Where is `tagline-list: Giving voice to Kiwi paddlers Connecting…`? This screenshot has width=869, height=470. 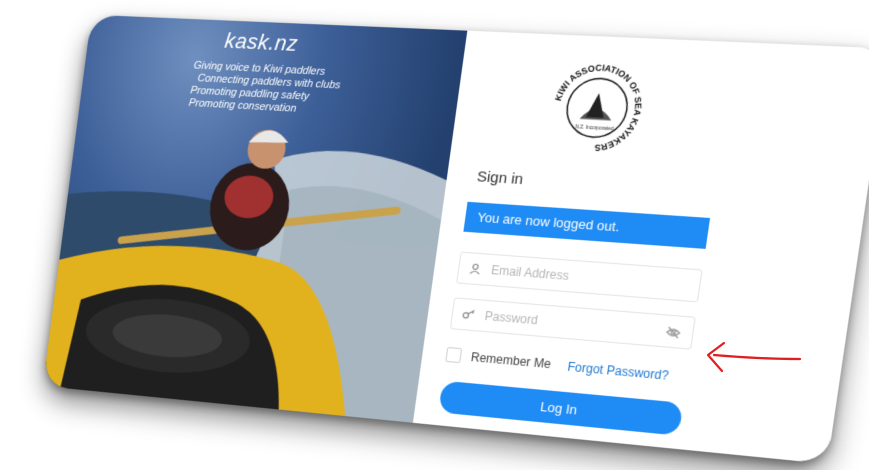 tagline-list: Giving voice to Kiwi paddlers Connecting… is located at coordinates (265, 89).